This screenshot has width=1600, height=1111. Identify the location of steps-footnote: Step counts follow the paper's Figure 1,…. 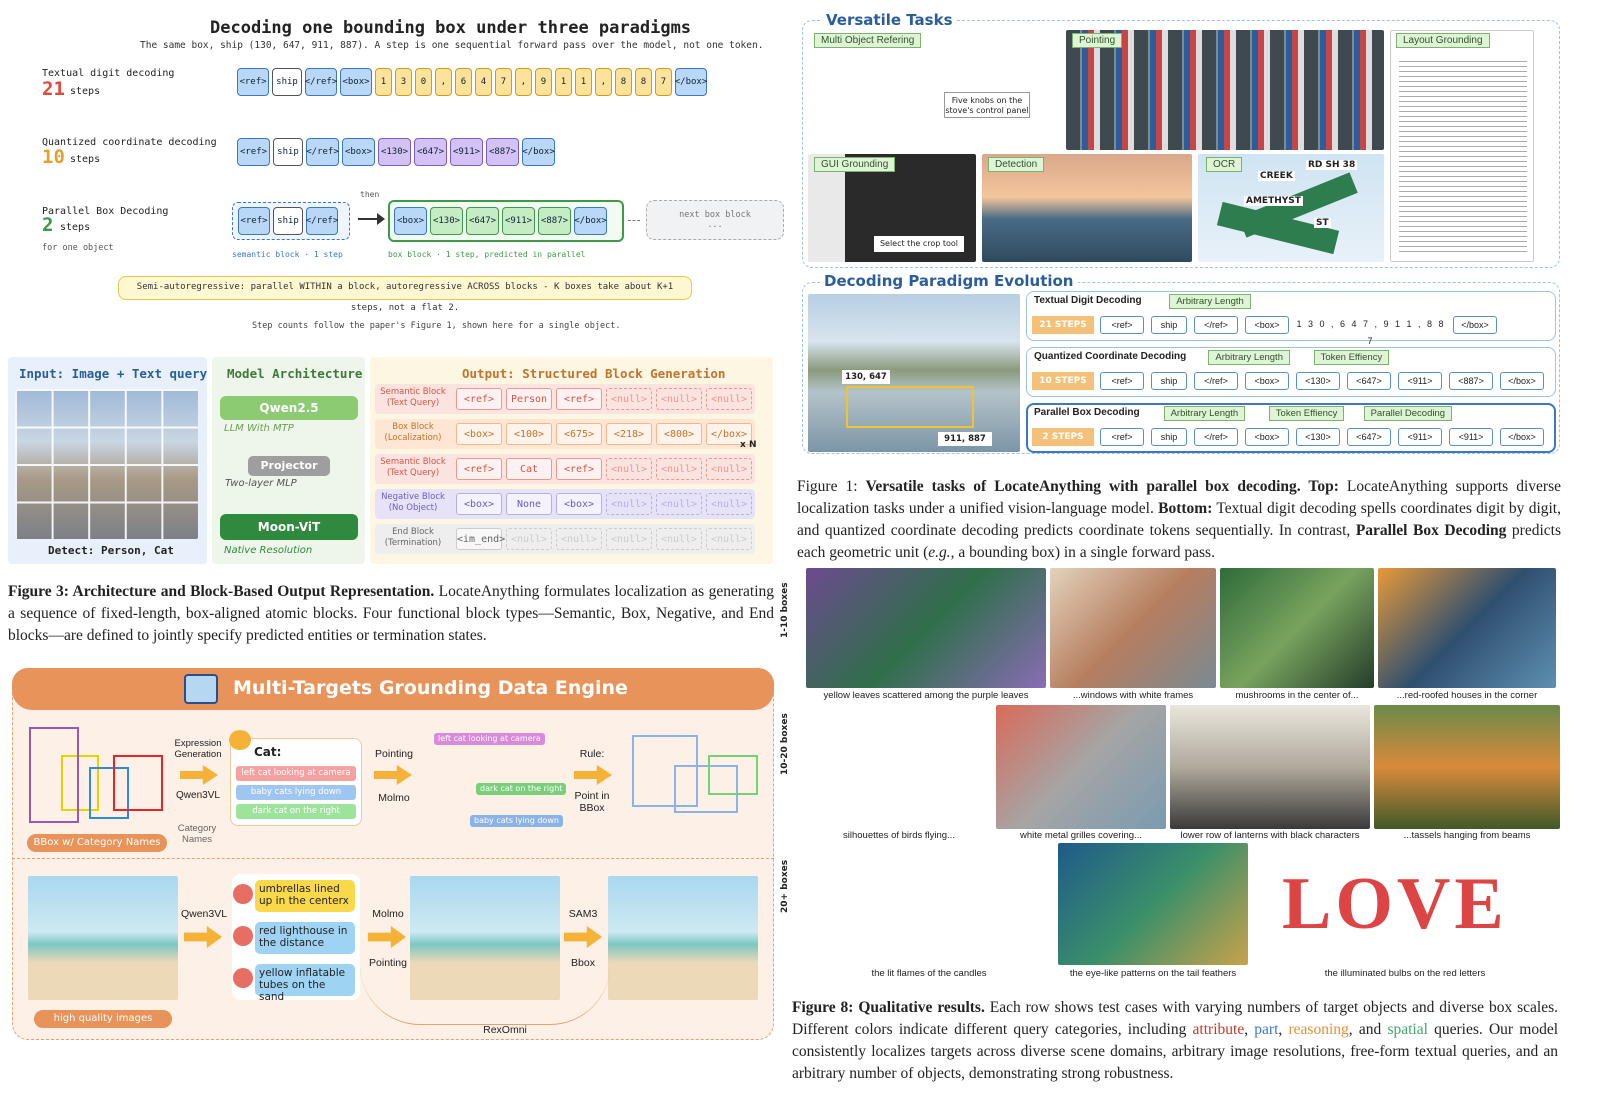
(436, 326).